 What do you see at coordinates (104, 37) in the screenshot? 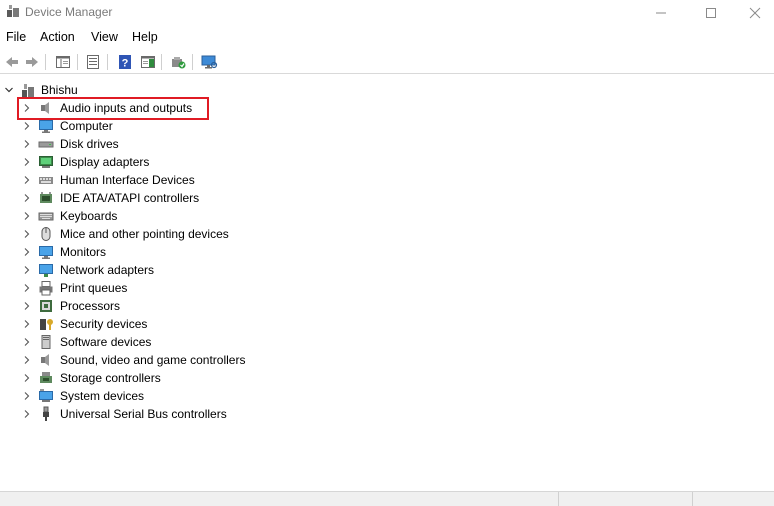
I see `menu-view: View` at bounding box center [104, 37].